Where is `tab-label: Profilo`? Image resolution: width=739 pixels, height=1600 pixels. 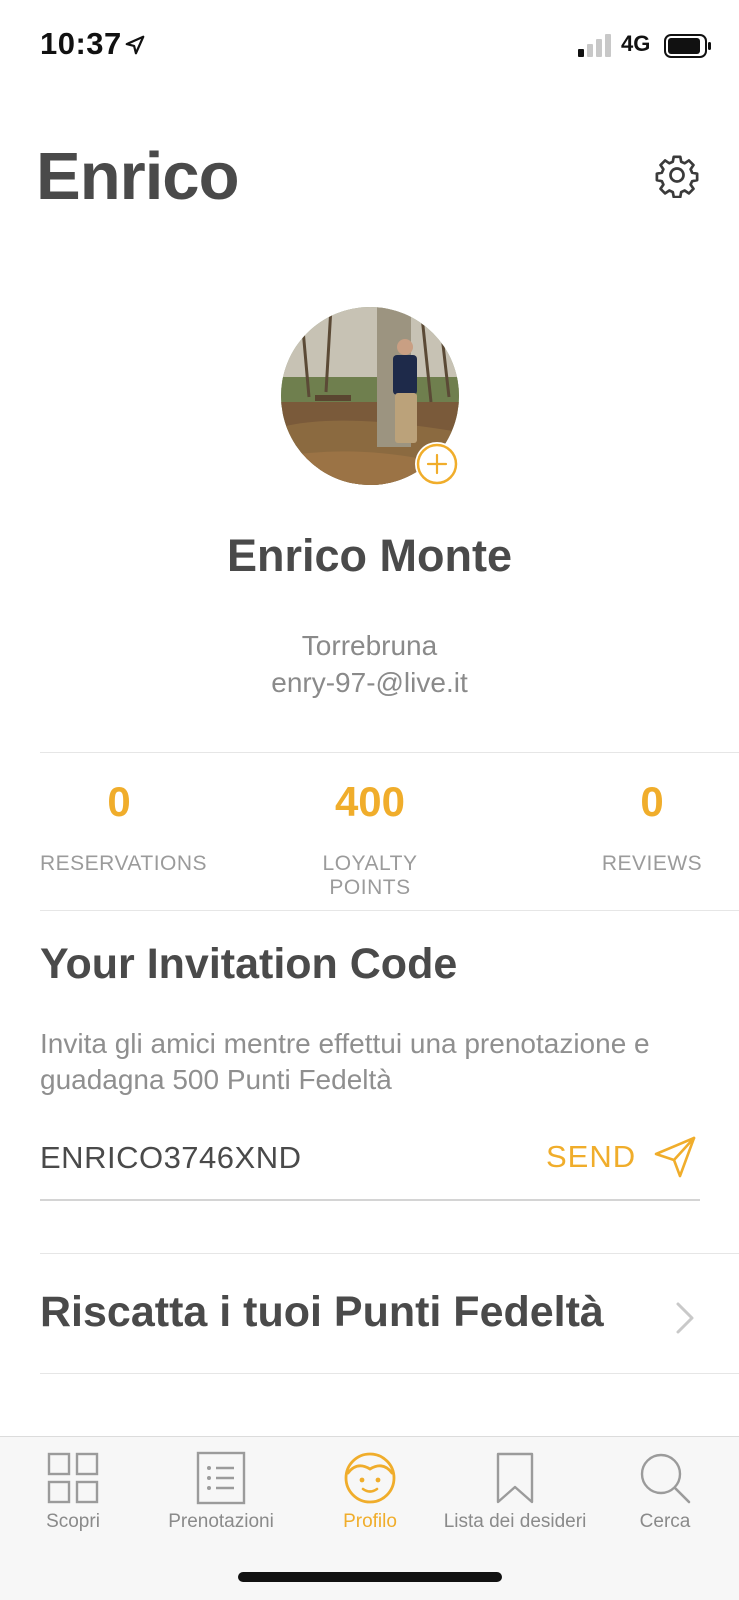 tab-label: Profilo is located at coordinates (370, 1521).